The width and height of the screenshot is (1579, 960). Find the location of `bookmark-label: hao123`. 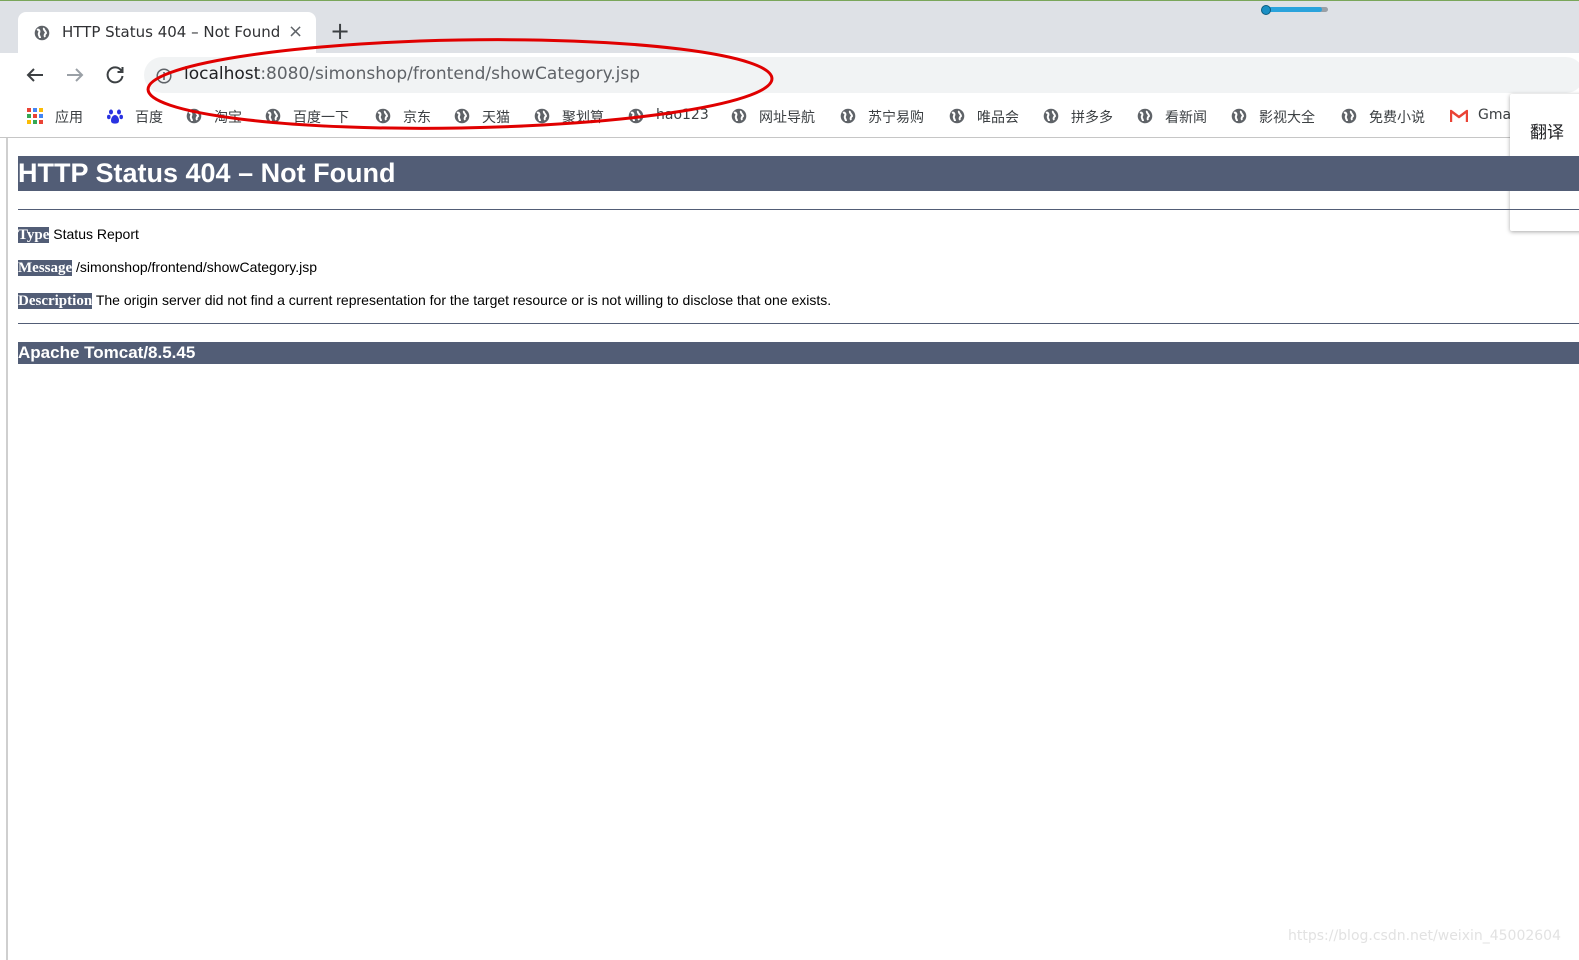

bookmark-label: hao123 is located at coordinates (682, 115).